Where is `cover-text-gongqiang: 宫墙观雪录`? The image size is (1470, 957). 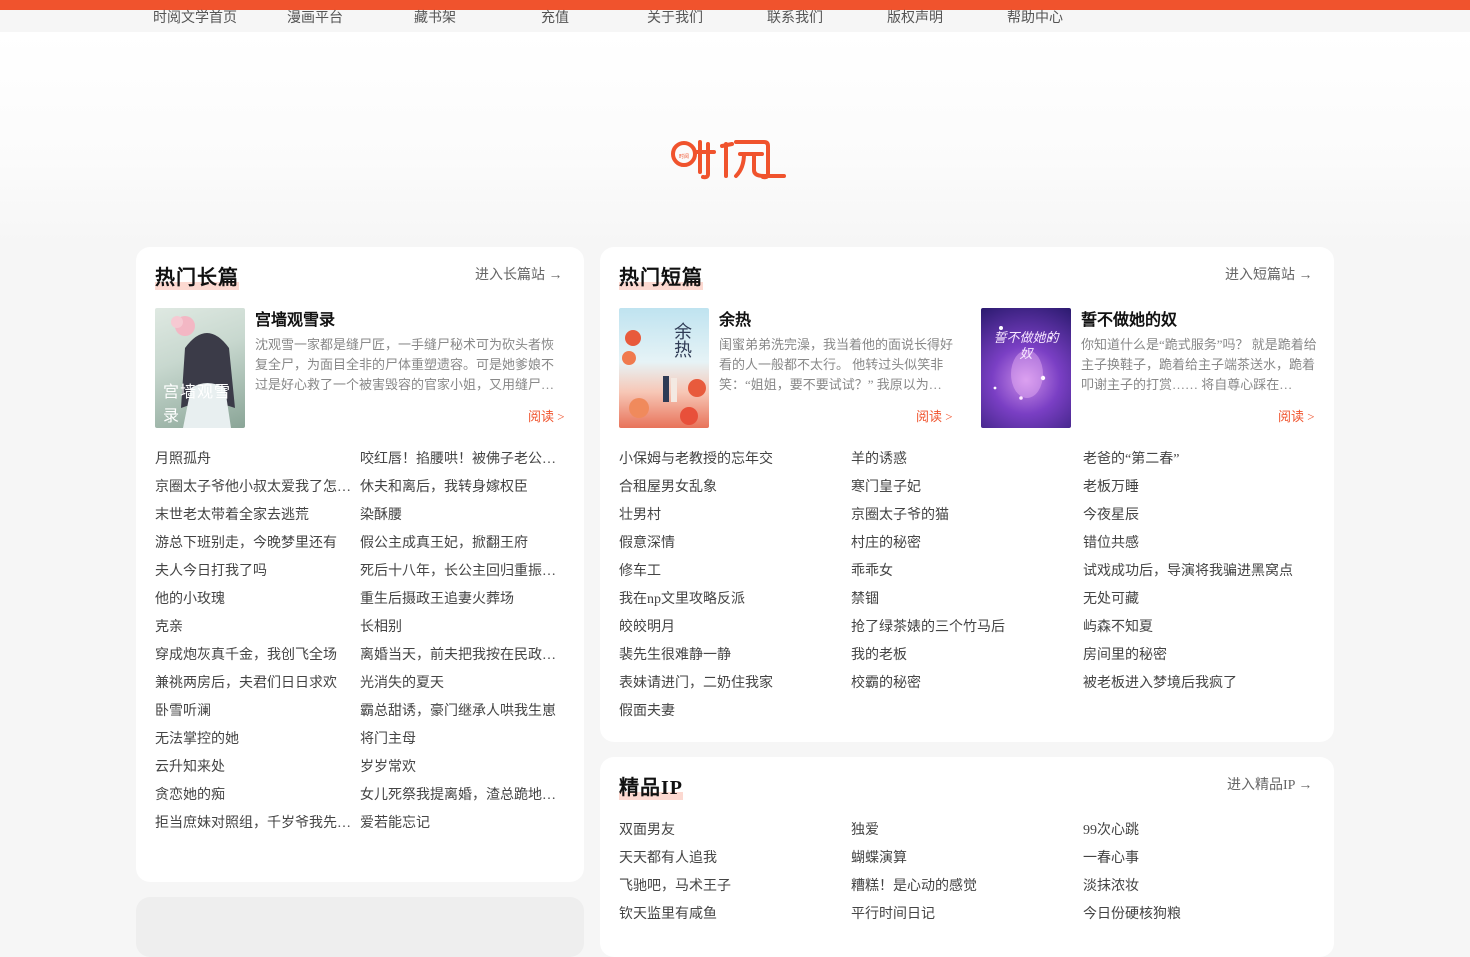
cover-text-gongqiang: 宫墙观雪录 is located at coordinates (197, 404).